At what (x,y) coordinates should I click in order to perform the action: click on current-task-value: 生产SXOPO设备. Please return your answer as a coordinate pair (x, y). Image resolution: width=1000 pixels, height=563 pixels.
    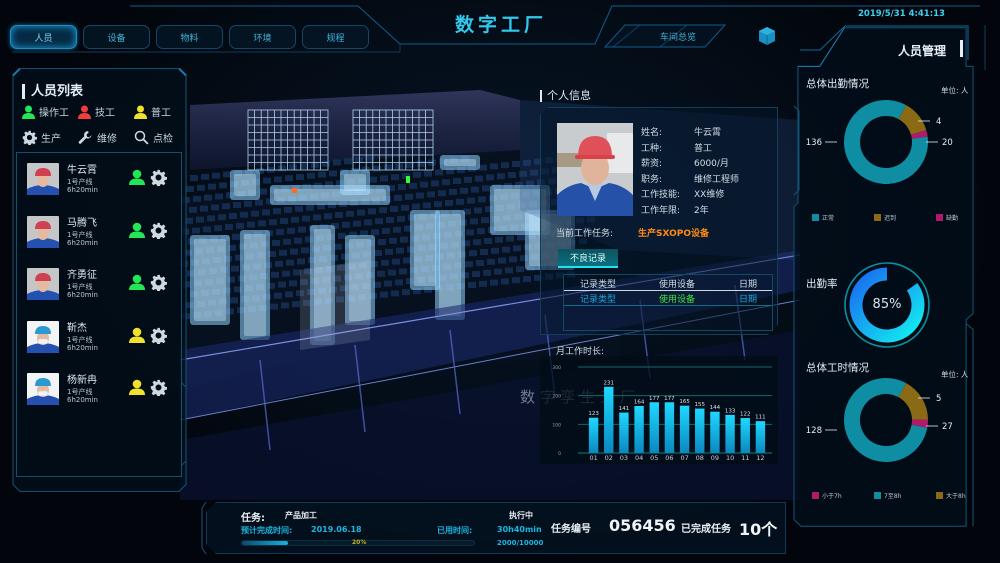
    Looking at the image, I should click on (673, 234).